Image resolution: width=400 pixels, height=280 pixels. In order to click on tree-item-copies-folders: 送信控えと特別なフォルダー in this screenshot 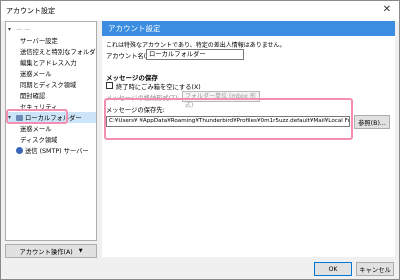, I will do `click(51, 51)`.